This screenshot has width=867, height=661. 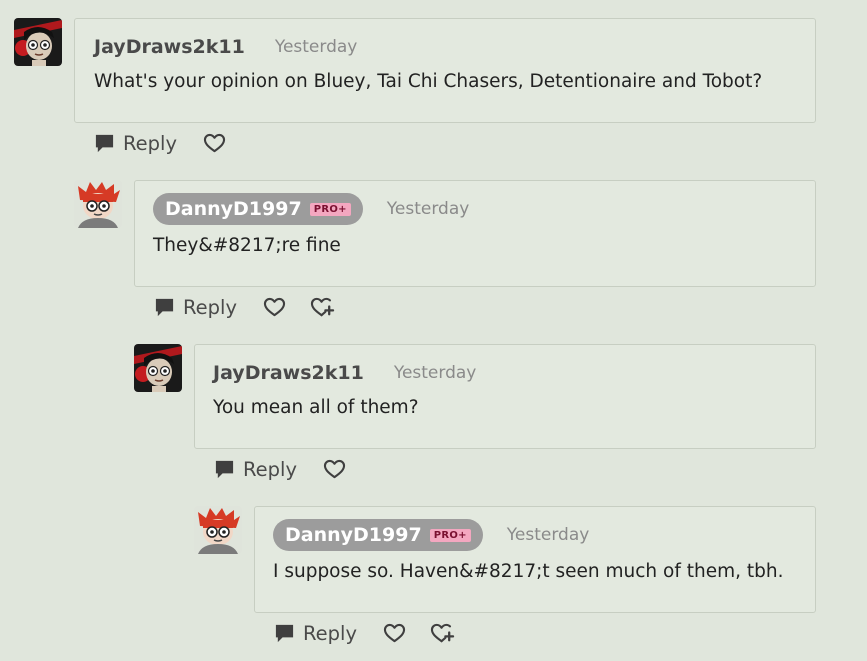 What do you see at coordinates (316, 407) in the screenshot?
I see `comment-text: You mean all of them?` at bounding box center [316, 407].